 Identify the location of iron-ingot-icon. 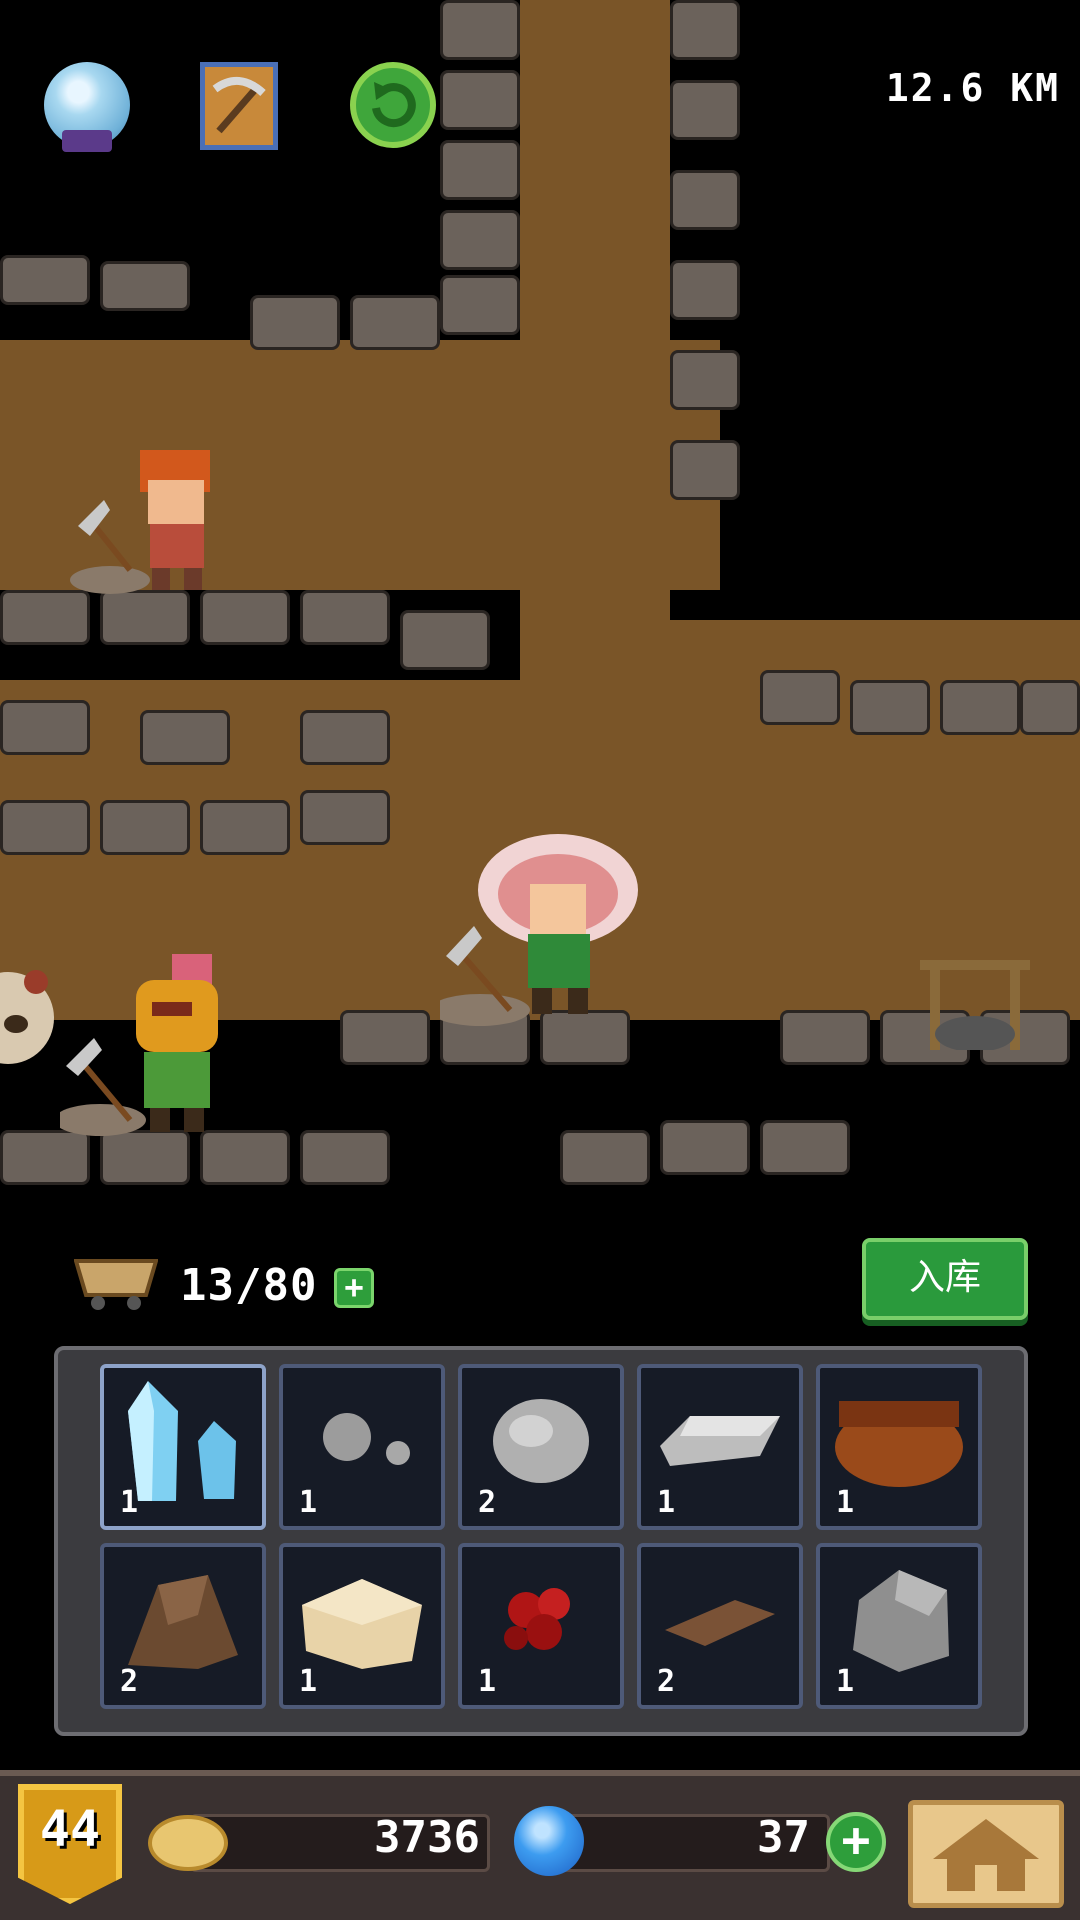
(720, 1440).